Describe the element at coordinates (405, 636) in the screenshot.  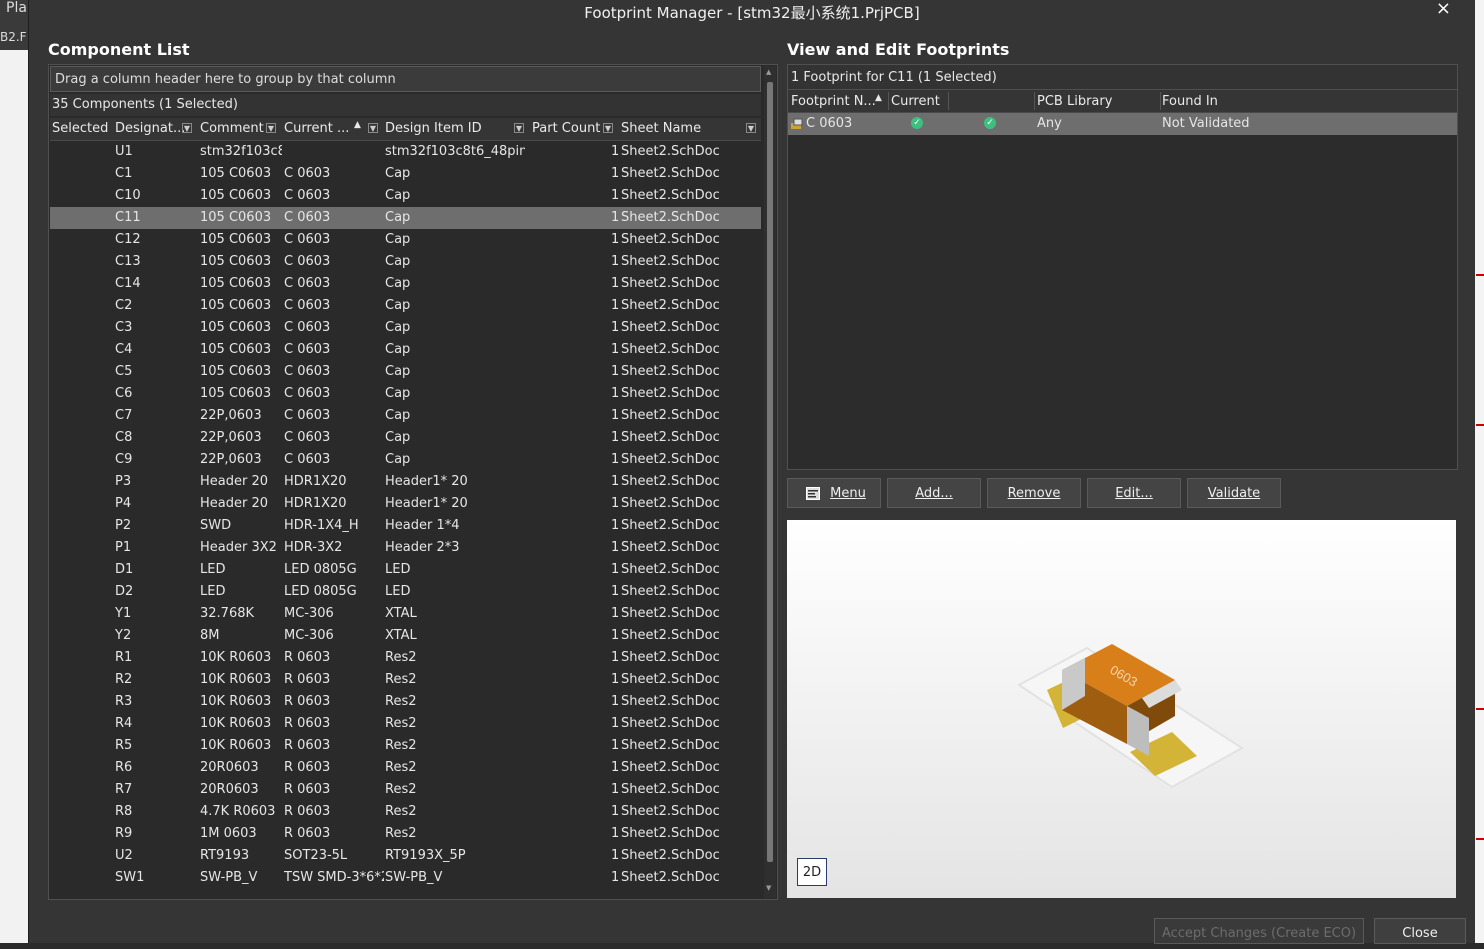
I see `component-row: Y2 8M MC-306 XTAL 1 Sheet2.SchDoc` at that location.